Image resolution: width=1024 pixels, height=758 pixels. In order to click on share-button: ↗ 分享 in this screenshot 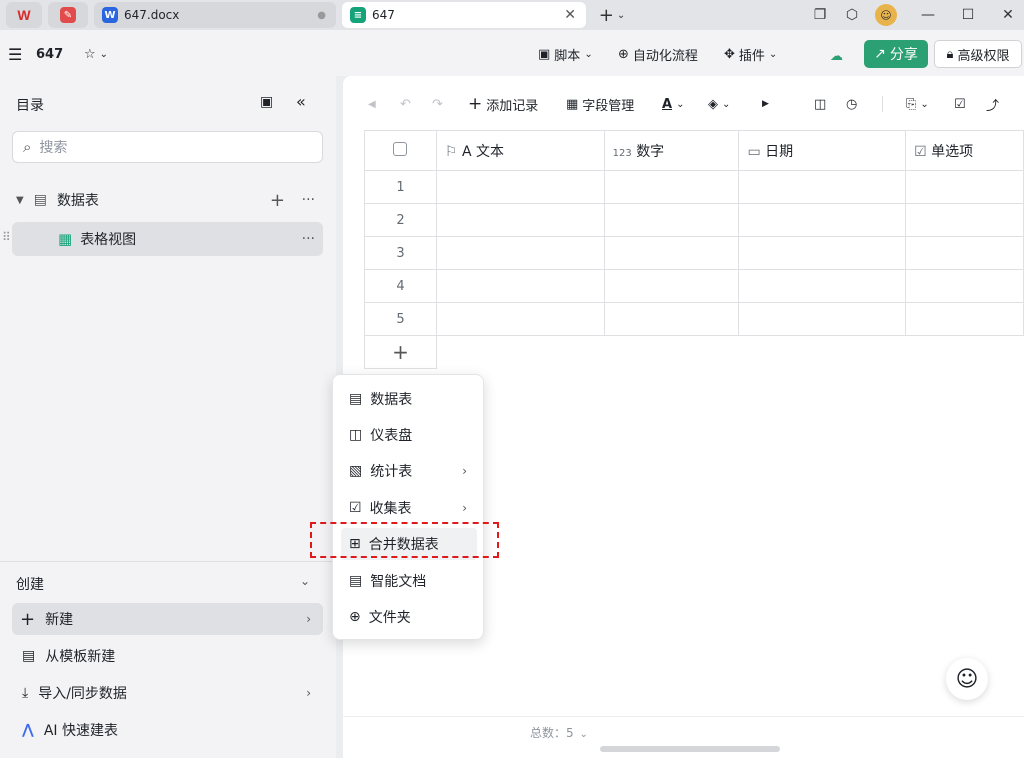, I will do `click(896, 54)`.